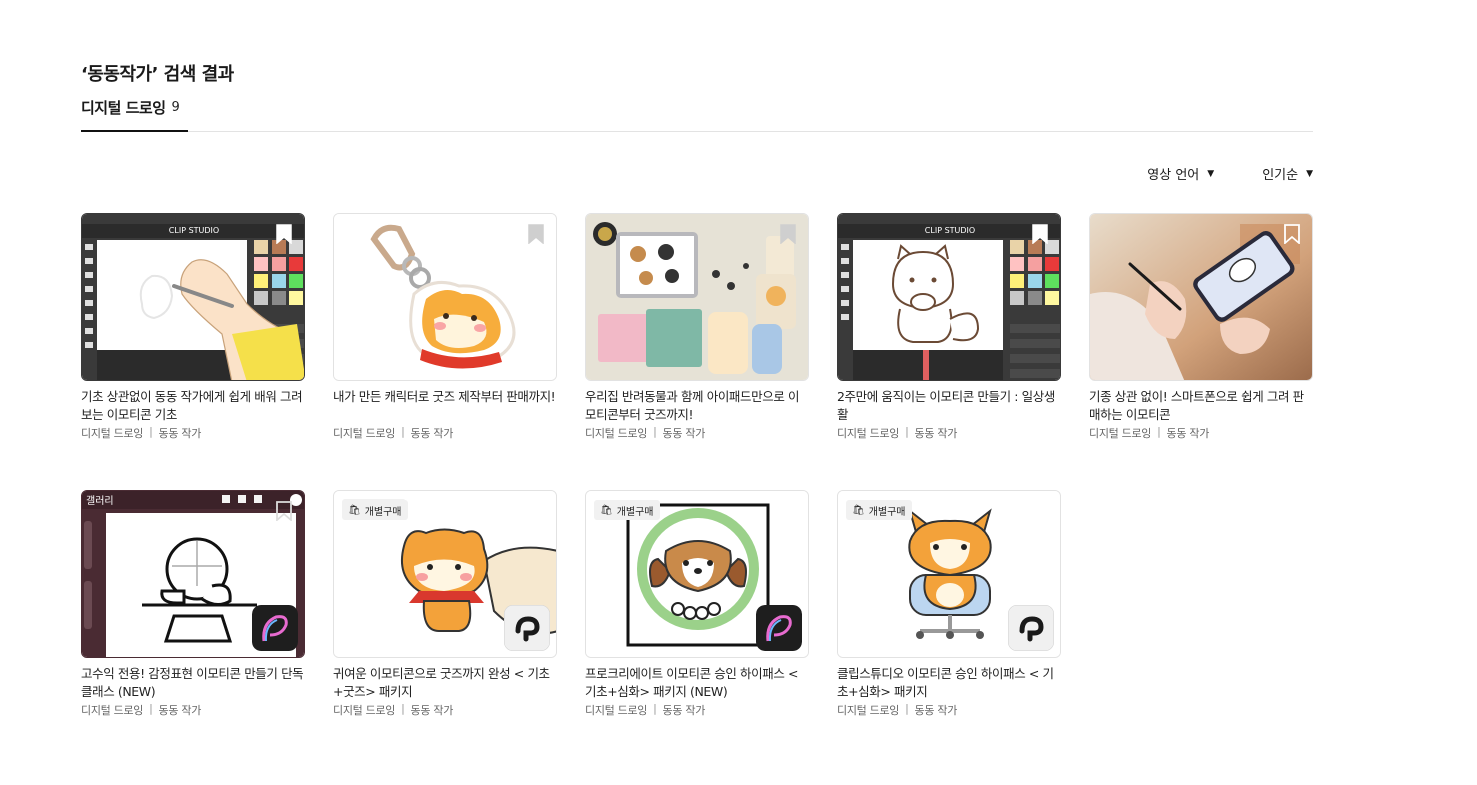 Image resolution: width=1477 pixels, height=785 pixels. Describe the element at coordinates (445, 683) in the screenshot. I see `class-title: 귀여운 이모티콘으로 굿즈까지 완성 < 기초+굿즈> 패키지` at that location.